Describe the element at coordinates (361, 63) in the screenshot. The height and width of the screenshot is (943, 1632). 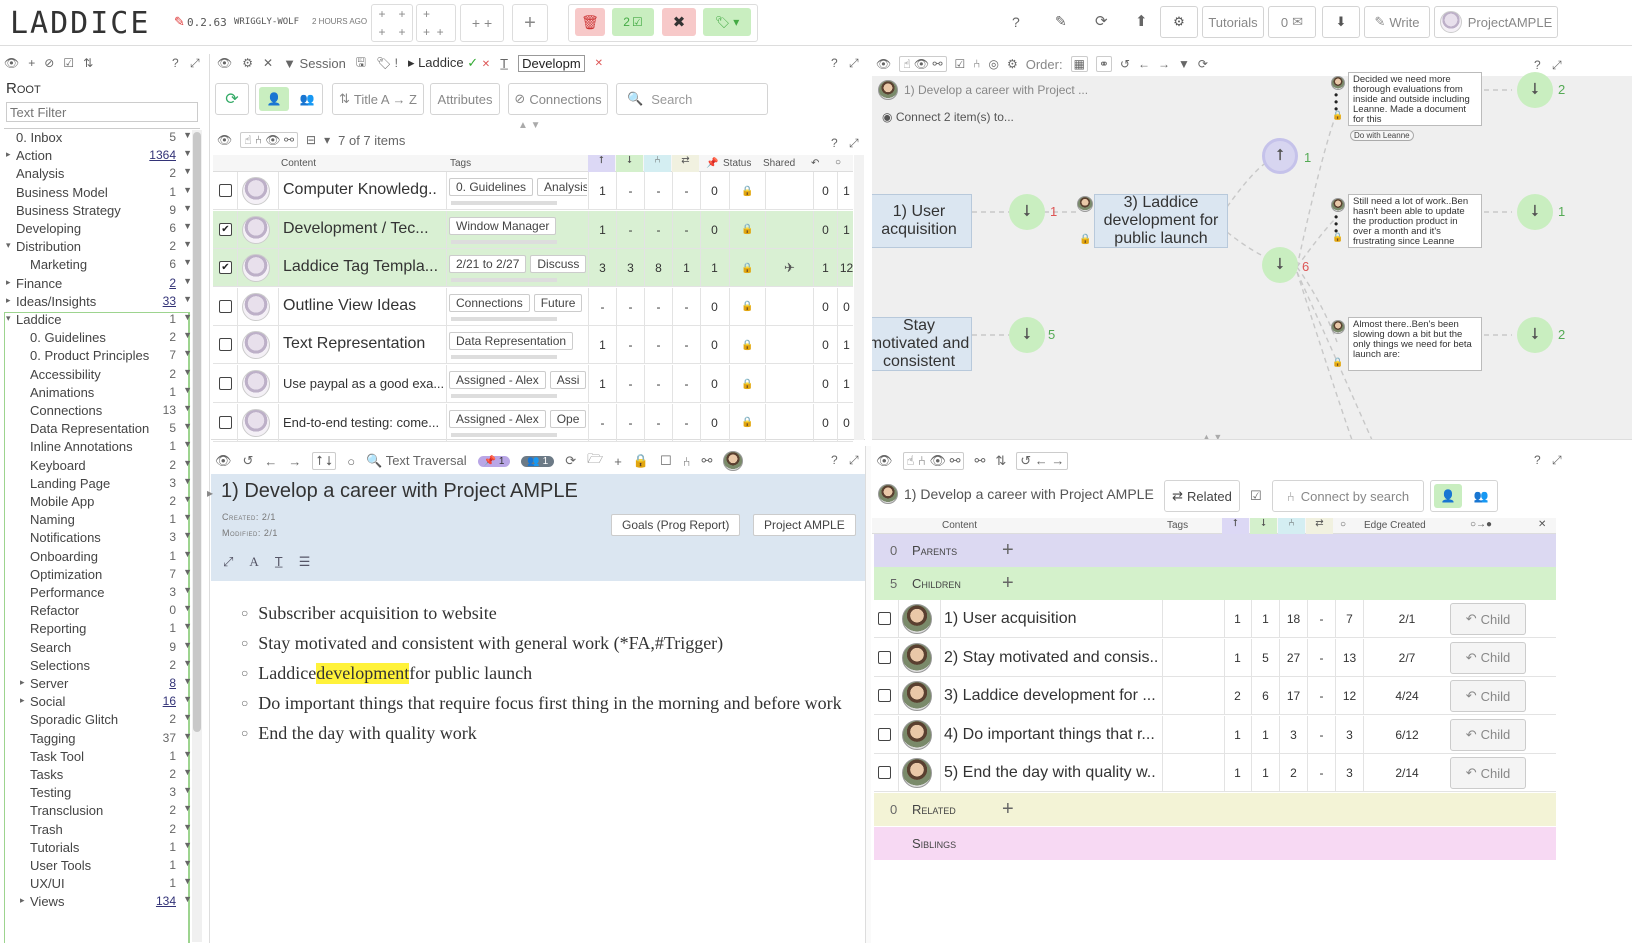
I see `save-icon: 🖫` at that location.